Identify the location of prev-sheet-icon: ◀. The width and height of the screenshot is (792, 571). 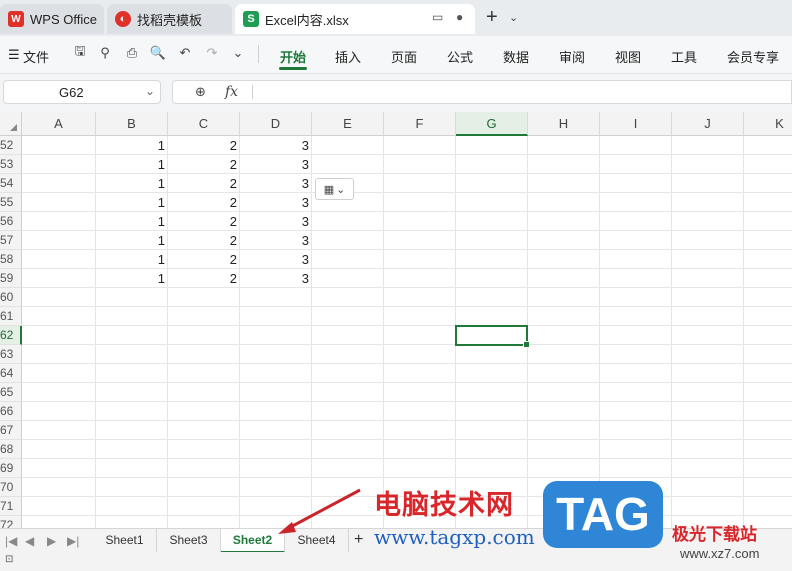
(29, 541).